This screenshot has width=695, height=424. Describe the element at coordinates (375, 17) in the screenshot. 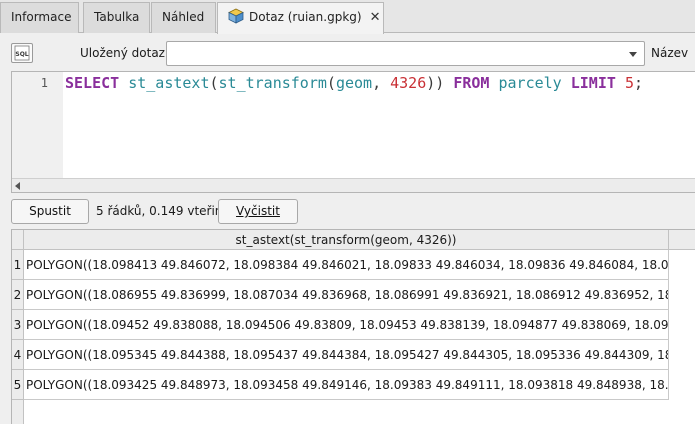

I see `close-icon: ✕` at that location.